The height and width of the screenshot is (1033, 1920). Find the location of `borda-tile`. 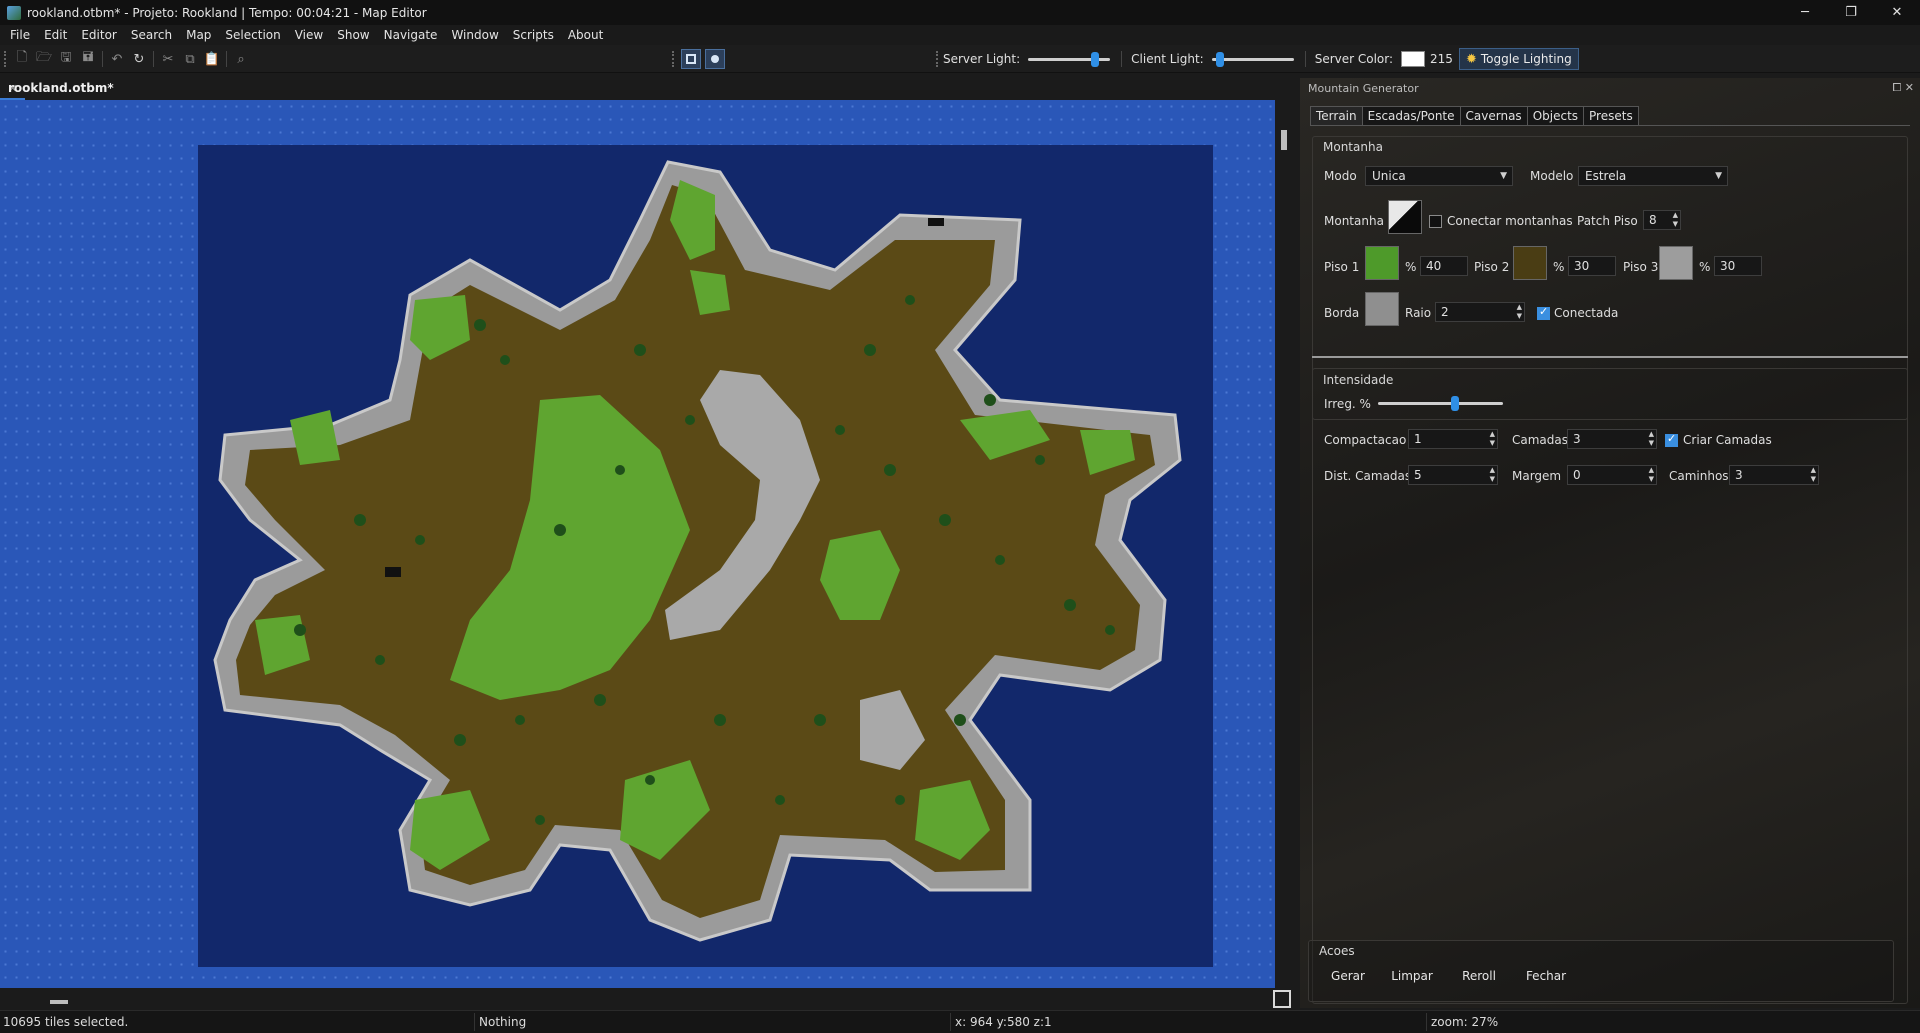

borda-tile is located at coordinates (1382, 309).